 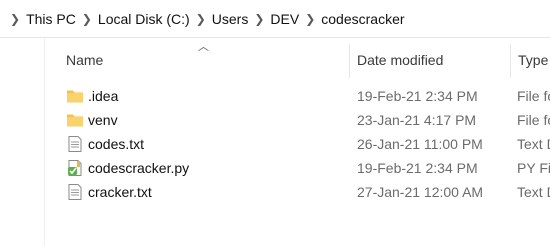 What do you see at coordinates (22, 142) in the screenshot?
I see `navigation-pane` at bounding box center [22, 142].